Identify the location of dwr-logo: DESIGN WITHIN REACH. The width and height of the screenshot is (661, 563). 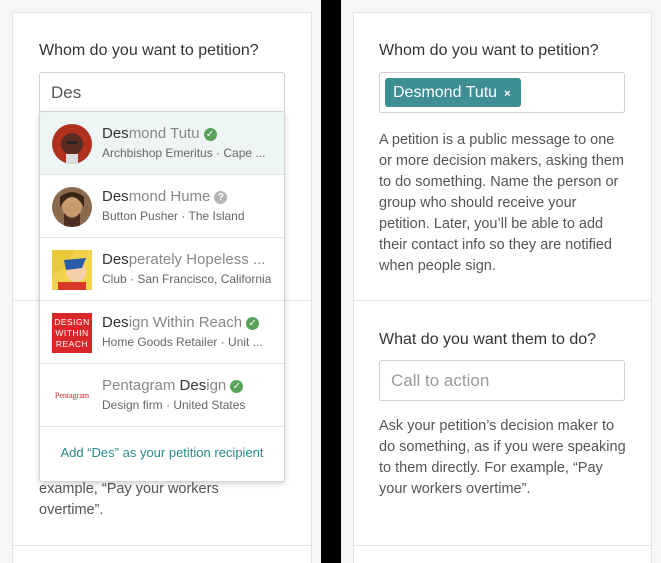
(72, 333).